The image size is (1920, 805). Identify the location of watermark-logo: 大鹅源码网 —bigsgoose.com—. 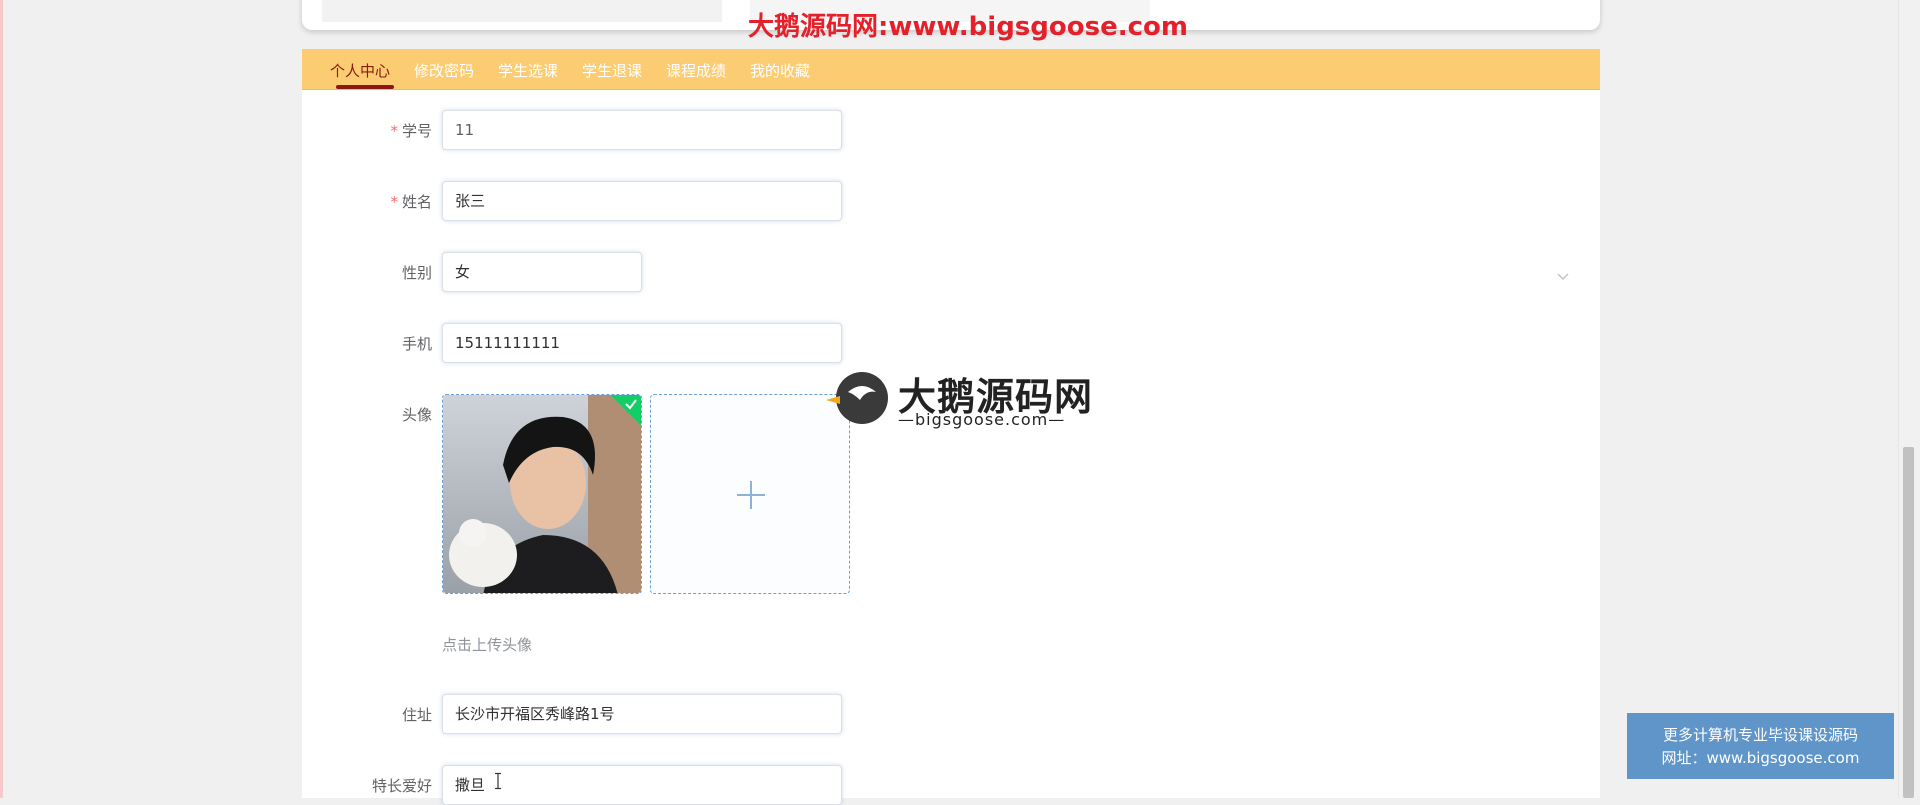
(966, 401).